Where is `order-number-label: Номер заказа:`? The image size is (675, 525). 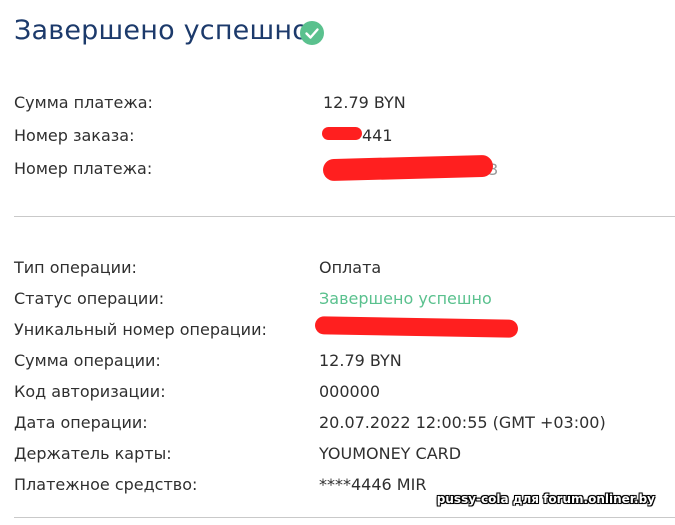 order-number-label: Номер заказа: is located at coordinates (74, 135).